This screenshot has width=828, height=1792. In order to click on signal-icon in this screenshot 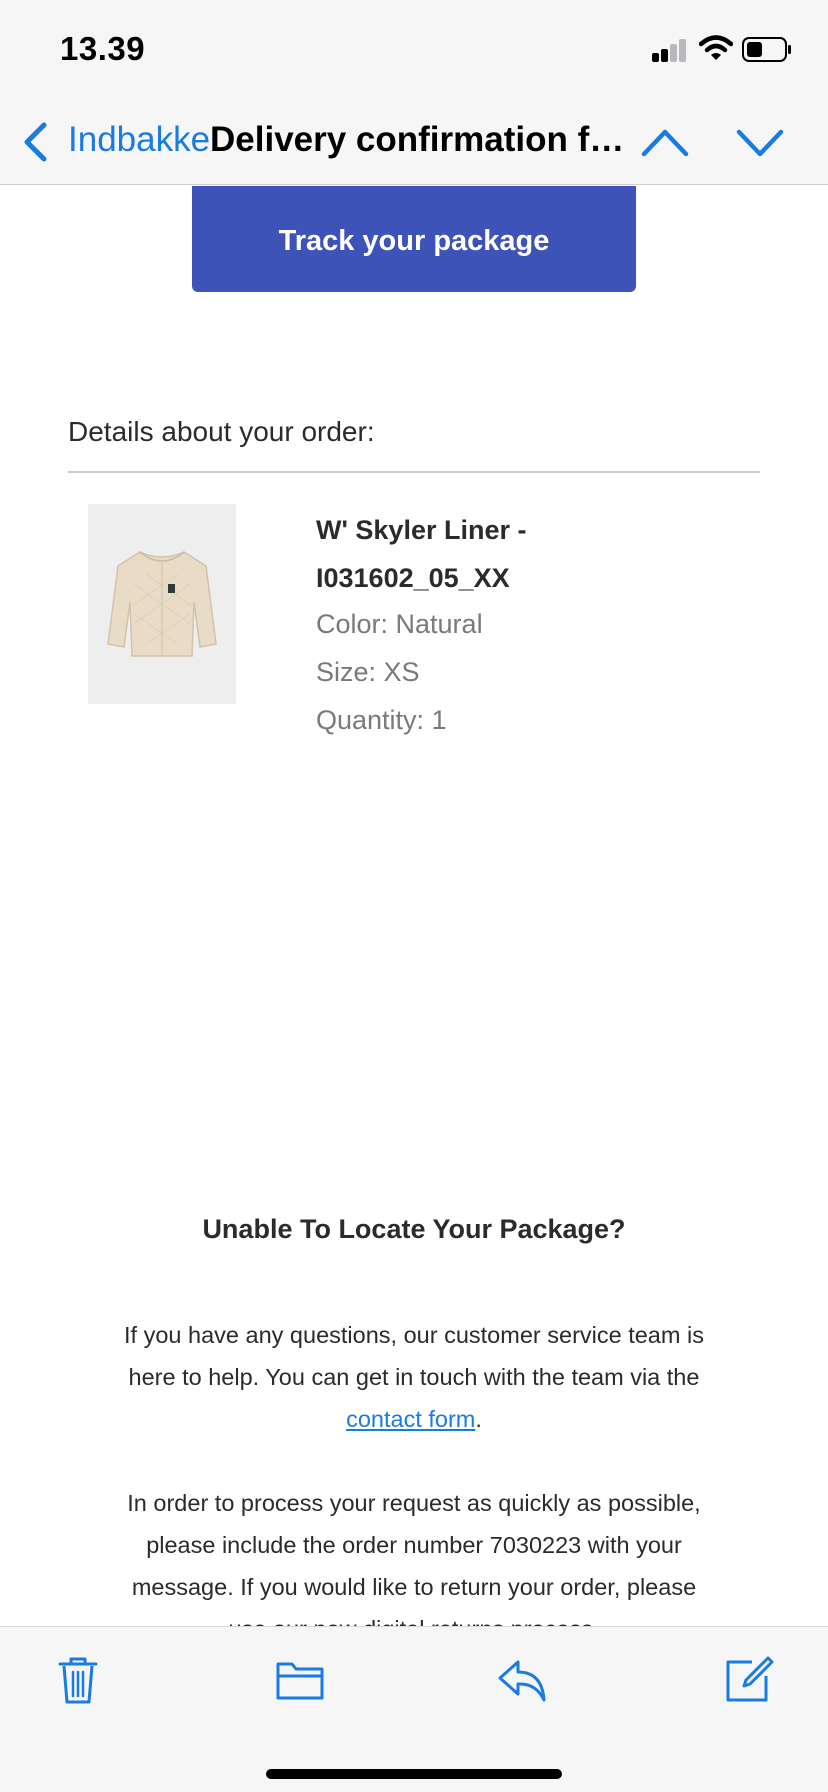, I will do `click(670, 50)`.